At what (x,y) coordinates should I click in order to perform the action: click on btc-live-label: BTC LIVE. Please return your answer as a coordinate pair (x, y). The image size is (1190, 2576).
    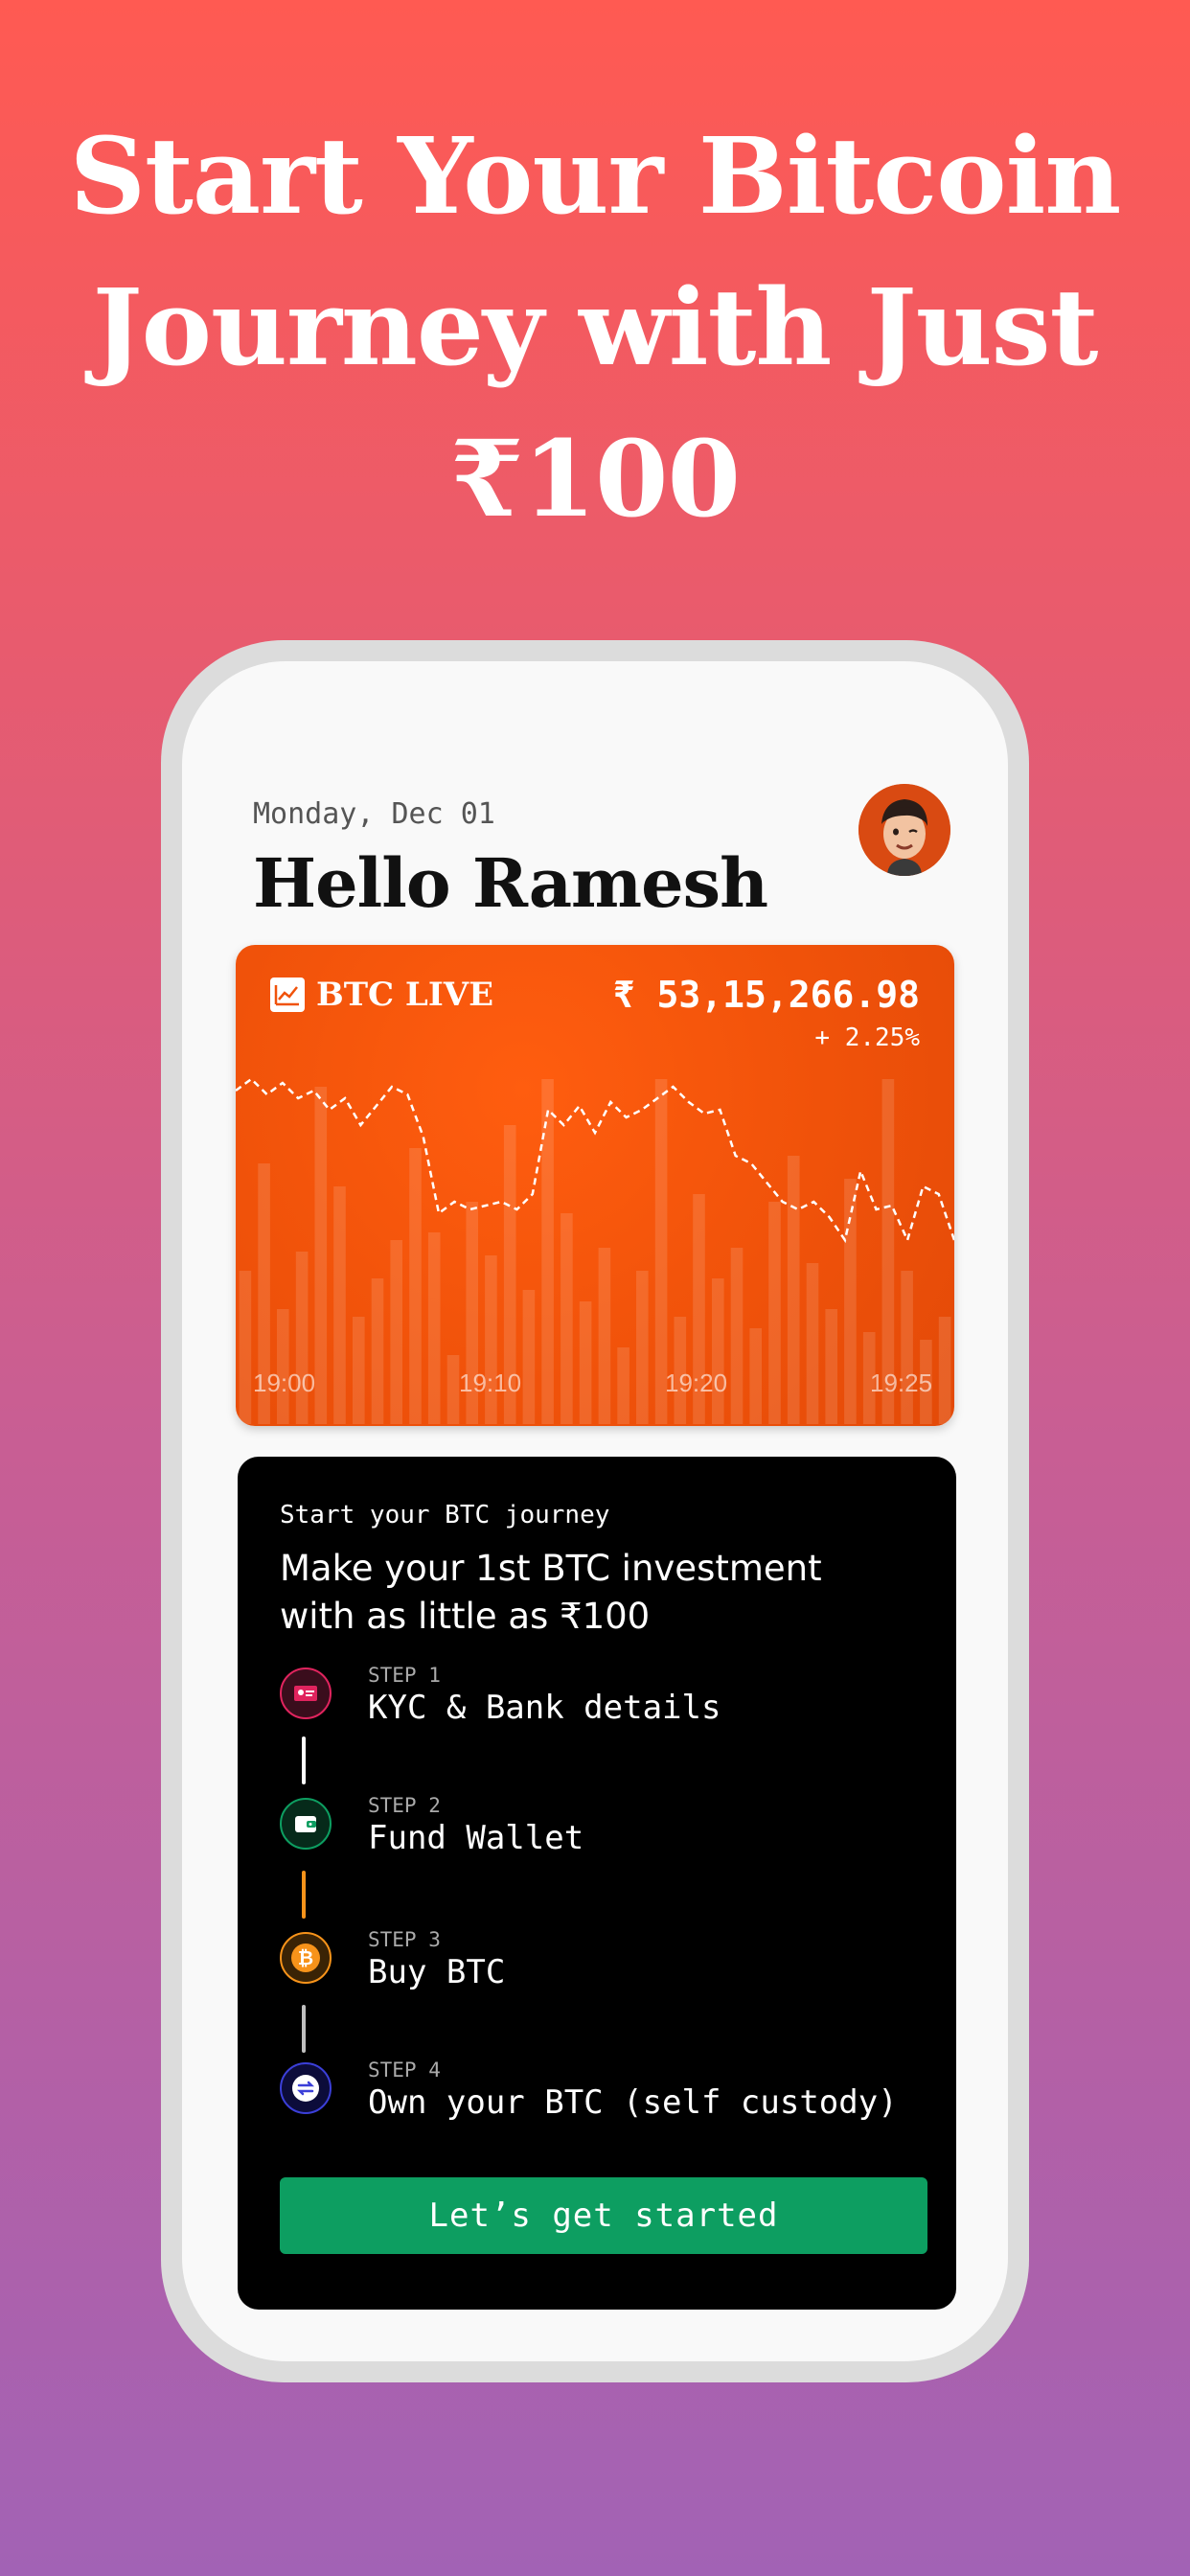
    Looking at the image, I should click on (405, 995).